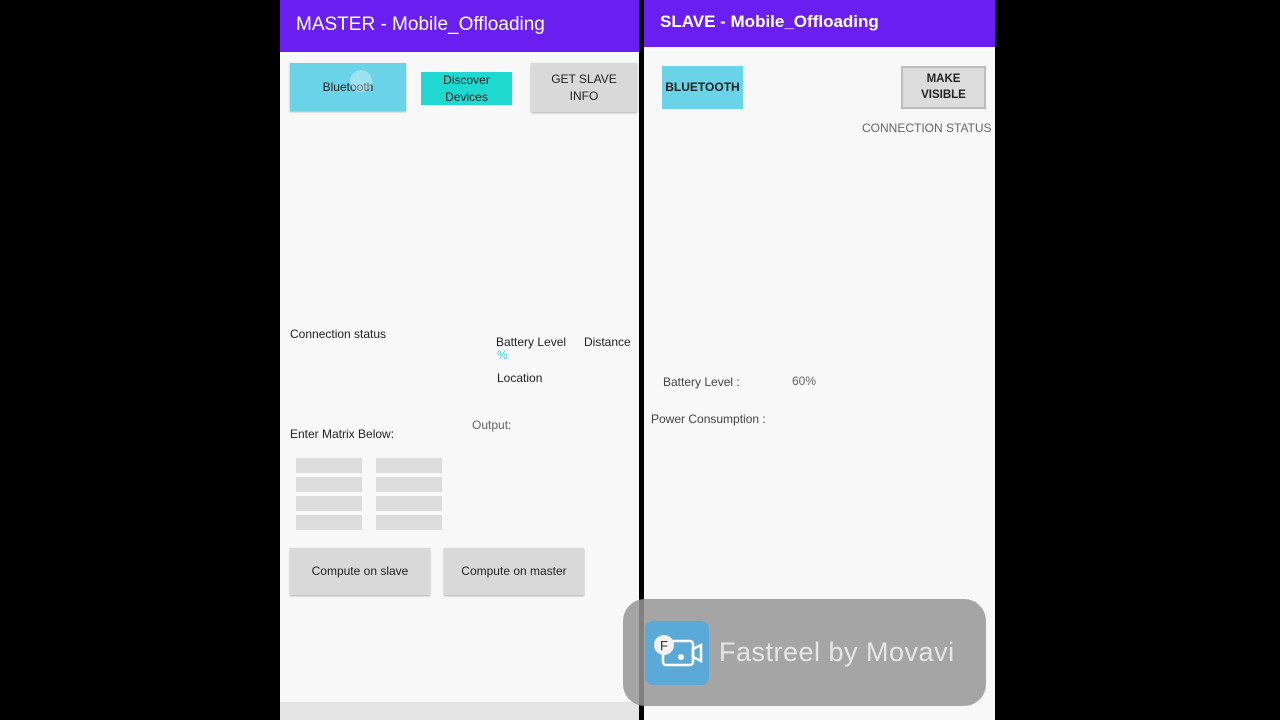 This screenshot has height=720, width=1280. I want to click on slave-title: SLAVE - Mobile_Offloading, so click(769, 21).